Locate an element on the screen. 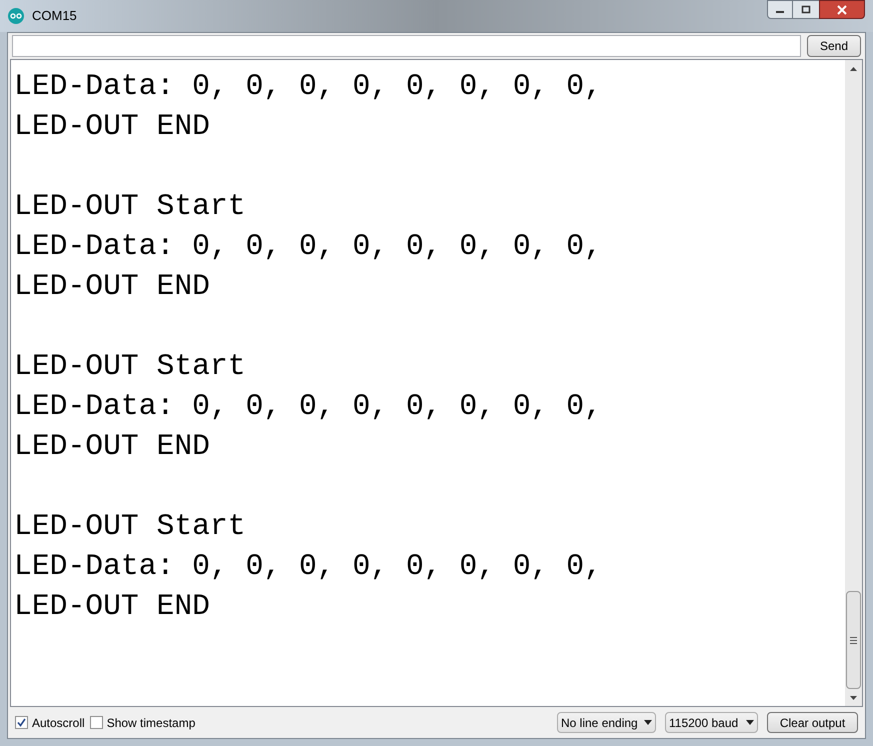 The image size is (873, 746). checkbox-label: Autoscroll is located at coordinates (58, 723).